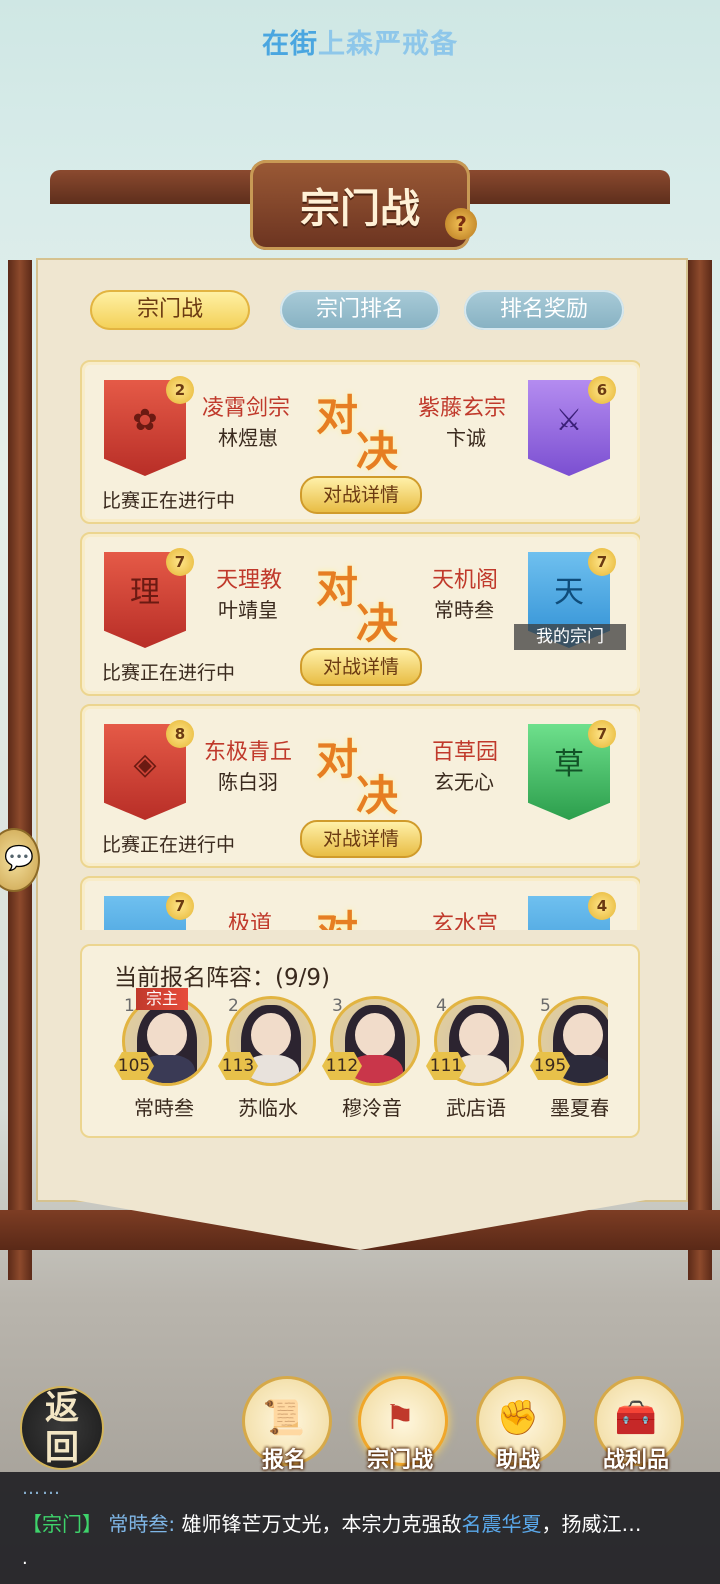 The height and width of the screenshot is (1584, 720). What do you see at coordinates (388, 44) in the screenshot?
I see `announcement-text: 上森严戒备` at bounding box center [388, 44].